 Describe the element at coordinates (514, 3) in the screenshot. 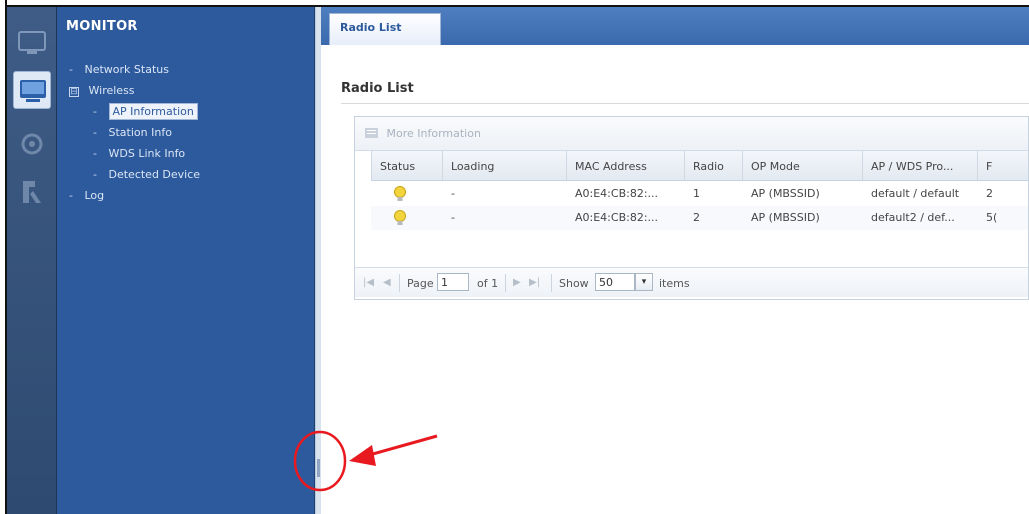

I see `frame-edge-top` at that location.